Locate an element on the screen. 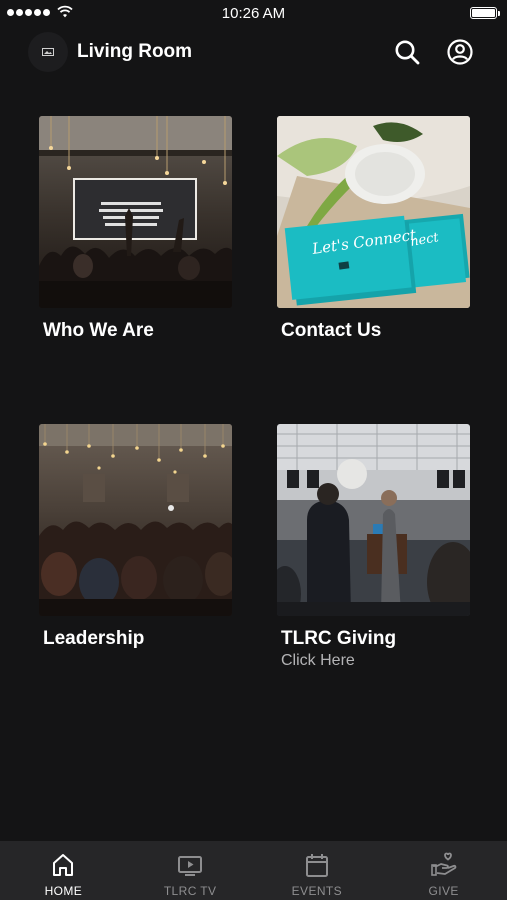 The width and height of the screenshot is (507, 900). tab-tlrc-tv: TLRC TV is located at coordinates (190, 870).